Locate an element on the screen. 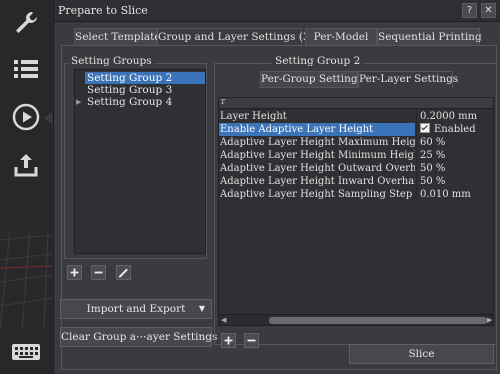 This screenshot has width=500, height=374. setting-name-cell: Adaptive Layer Height Outward Overhang is located at coordinates (317, 168).